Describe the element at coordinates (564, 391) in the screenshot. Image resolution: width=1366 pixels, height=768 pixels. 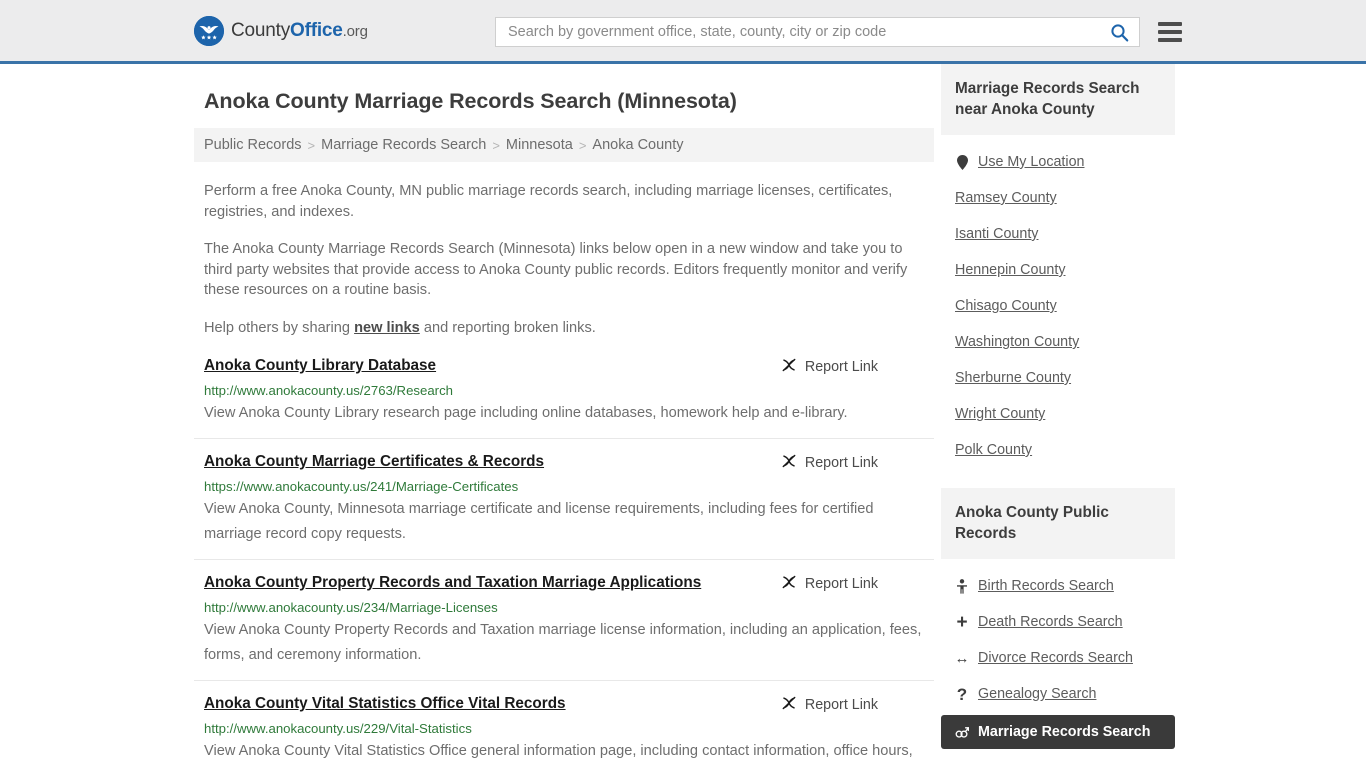
I see `result-url: http://www.anokacounty.us/2763/Research` at that location.